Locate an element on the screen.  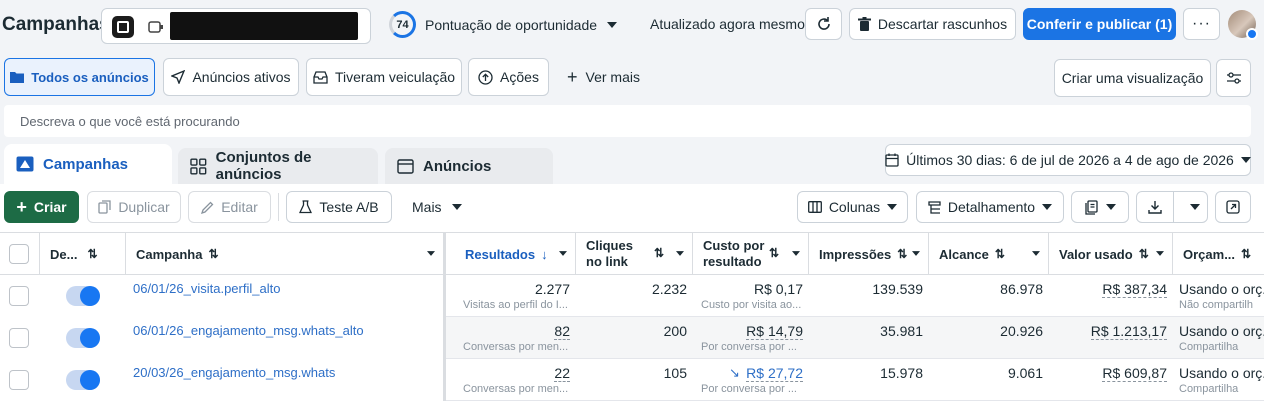
ellipsis-icon: ··· is located at coordinates (1201, 23).